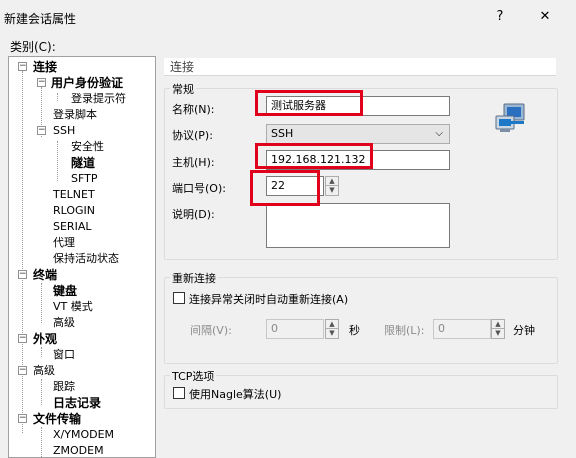  I want to click on tree-item-terminal: 终端, so click(45, 275).